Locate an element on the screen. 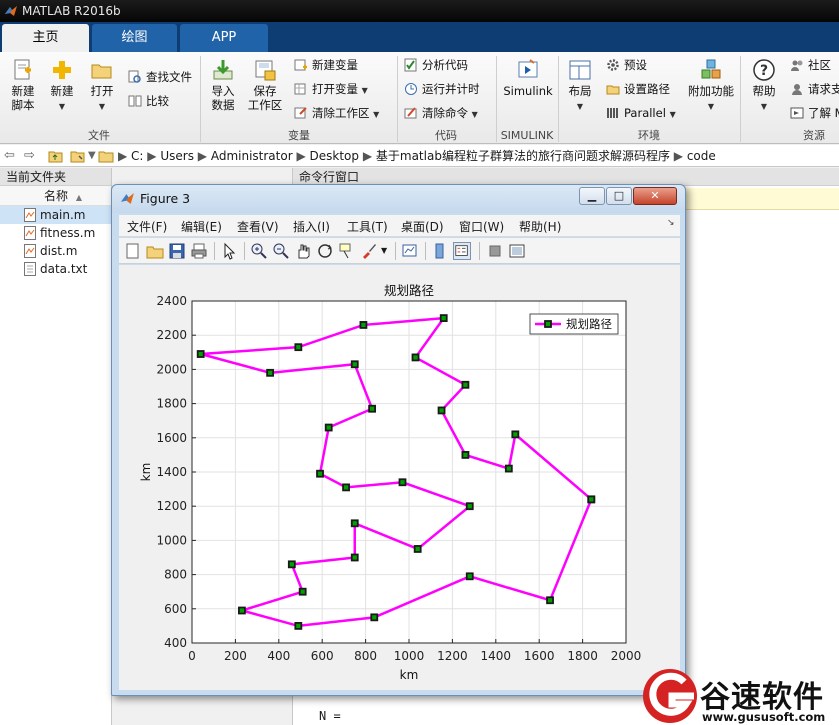  x-tick-label: 1000 is located at coordinates (409, 656).